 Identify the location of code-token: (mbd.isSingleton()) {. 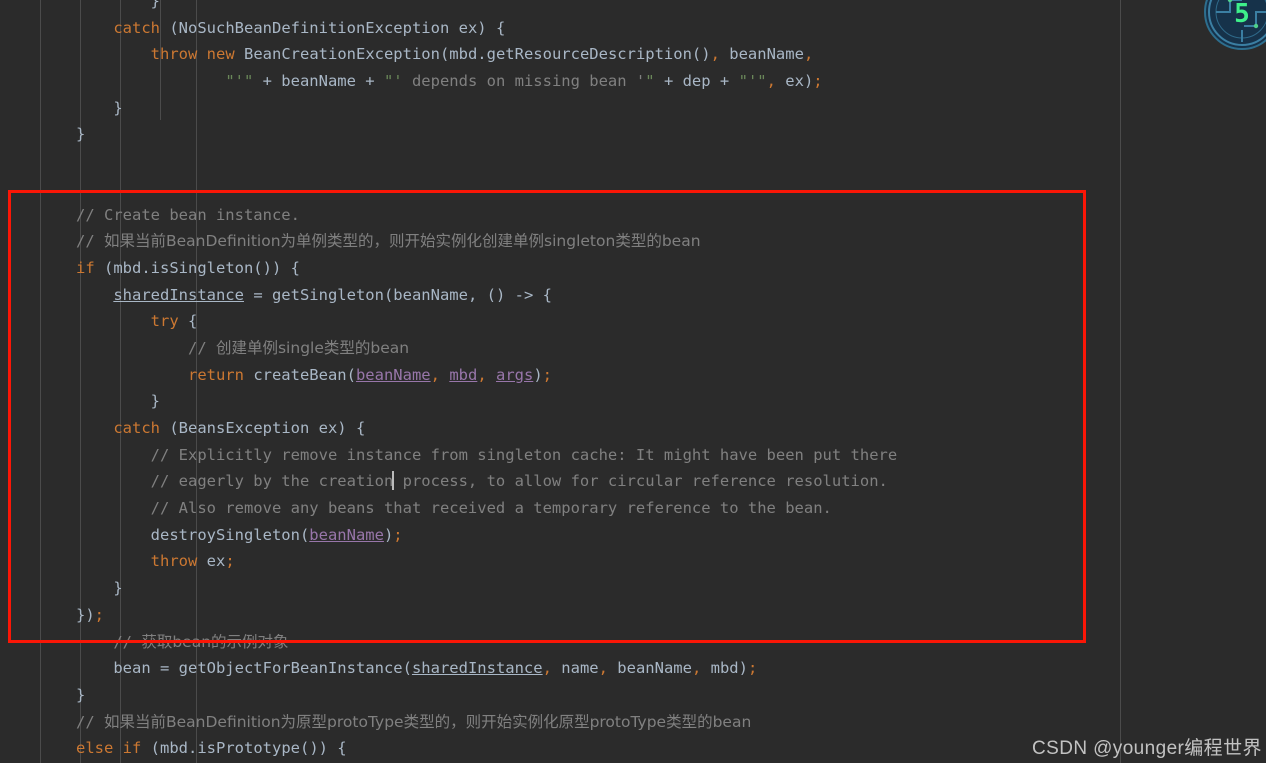
(197, 267).